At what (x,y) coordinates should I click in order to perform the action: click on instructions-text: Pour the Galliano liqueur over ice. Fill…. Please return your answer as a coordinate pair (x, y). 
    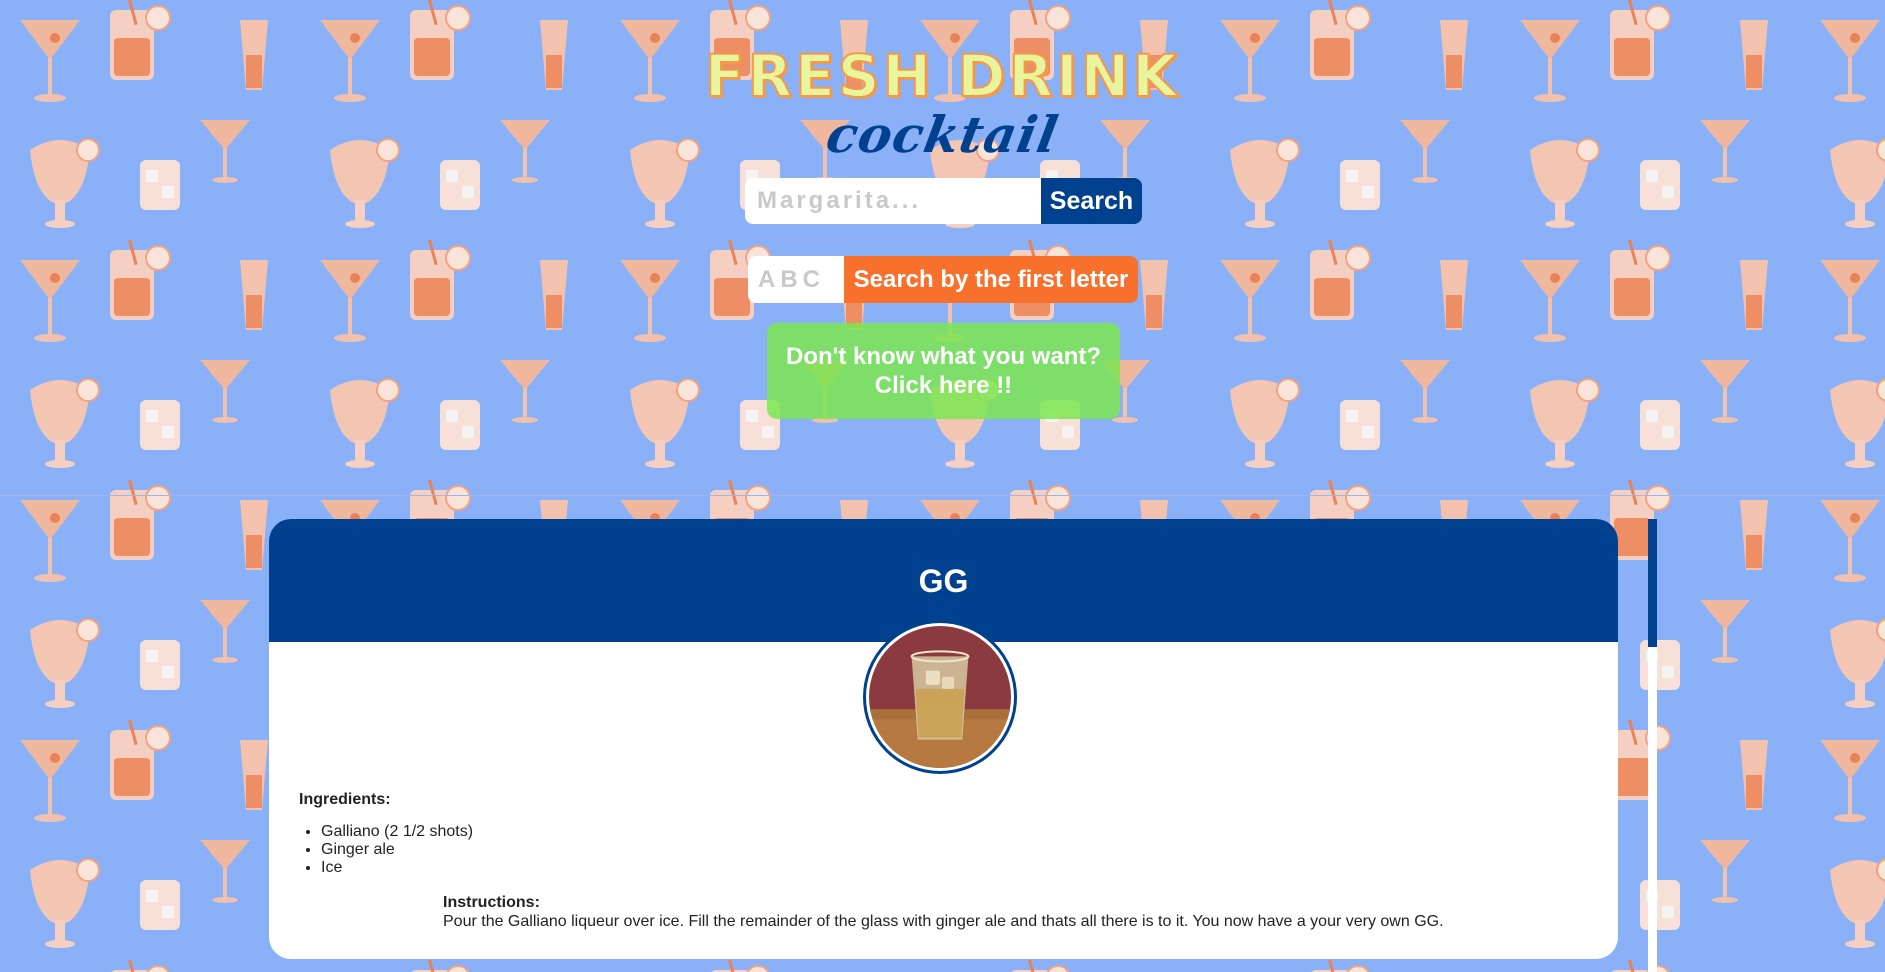
    Looking at the image, I should click on (943, 921).